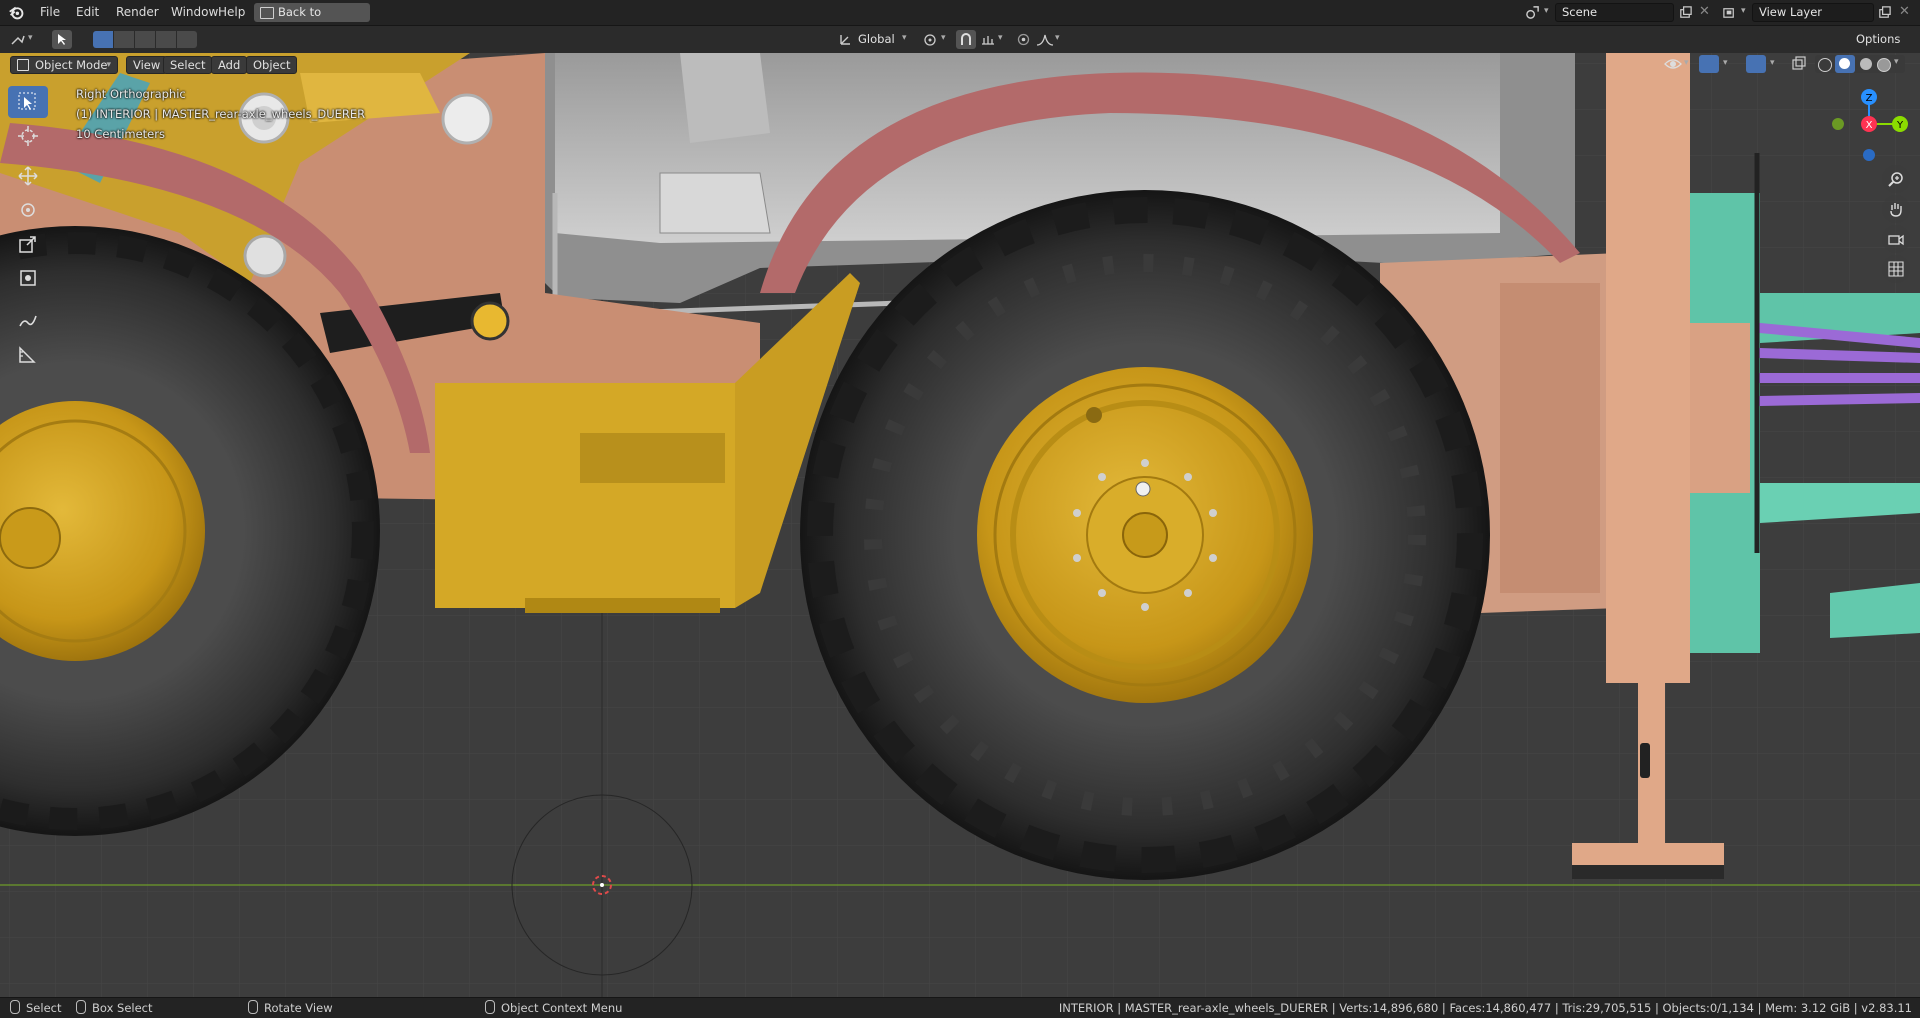  I want to click on rear-frame-foot, so click(1648, 854).